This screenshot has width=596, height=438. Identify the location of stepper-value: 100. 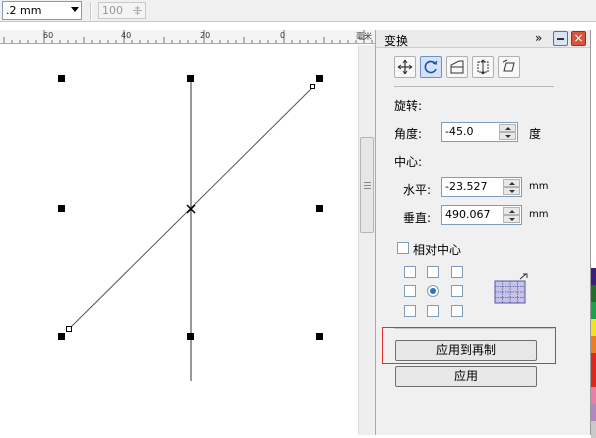
(112, 10).